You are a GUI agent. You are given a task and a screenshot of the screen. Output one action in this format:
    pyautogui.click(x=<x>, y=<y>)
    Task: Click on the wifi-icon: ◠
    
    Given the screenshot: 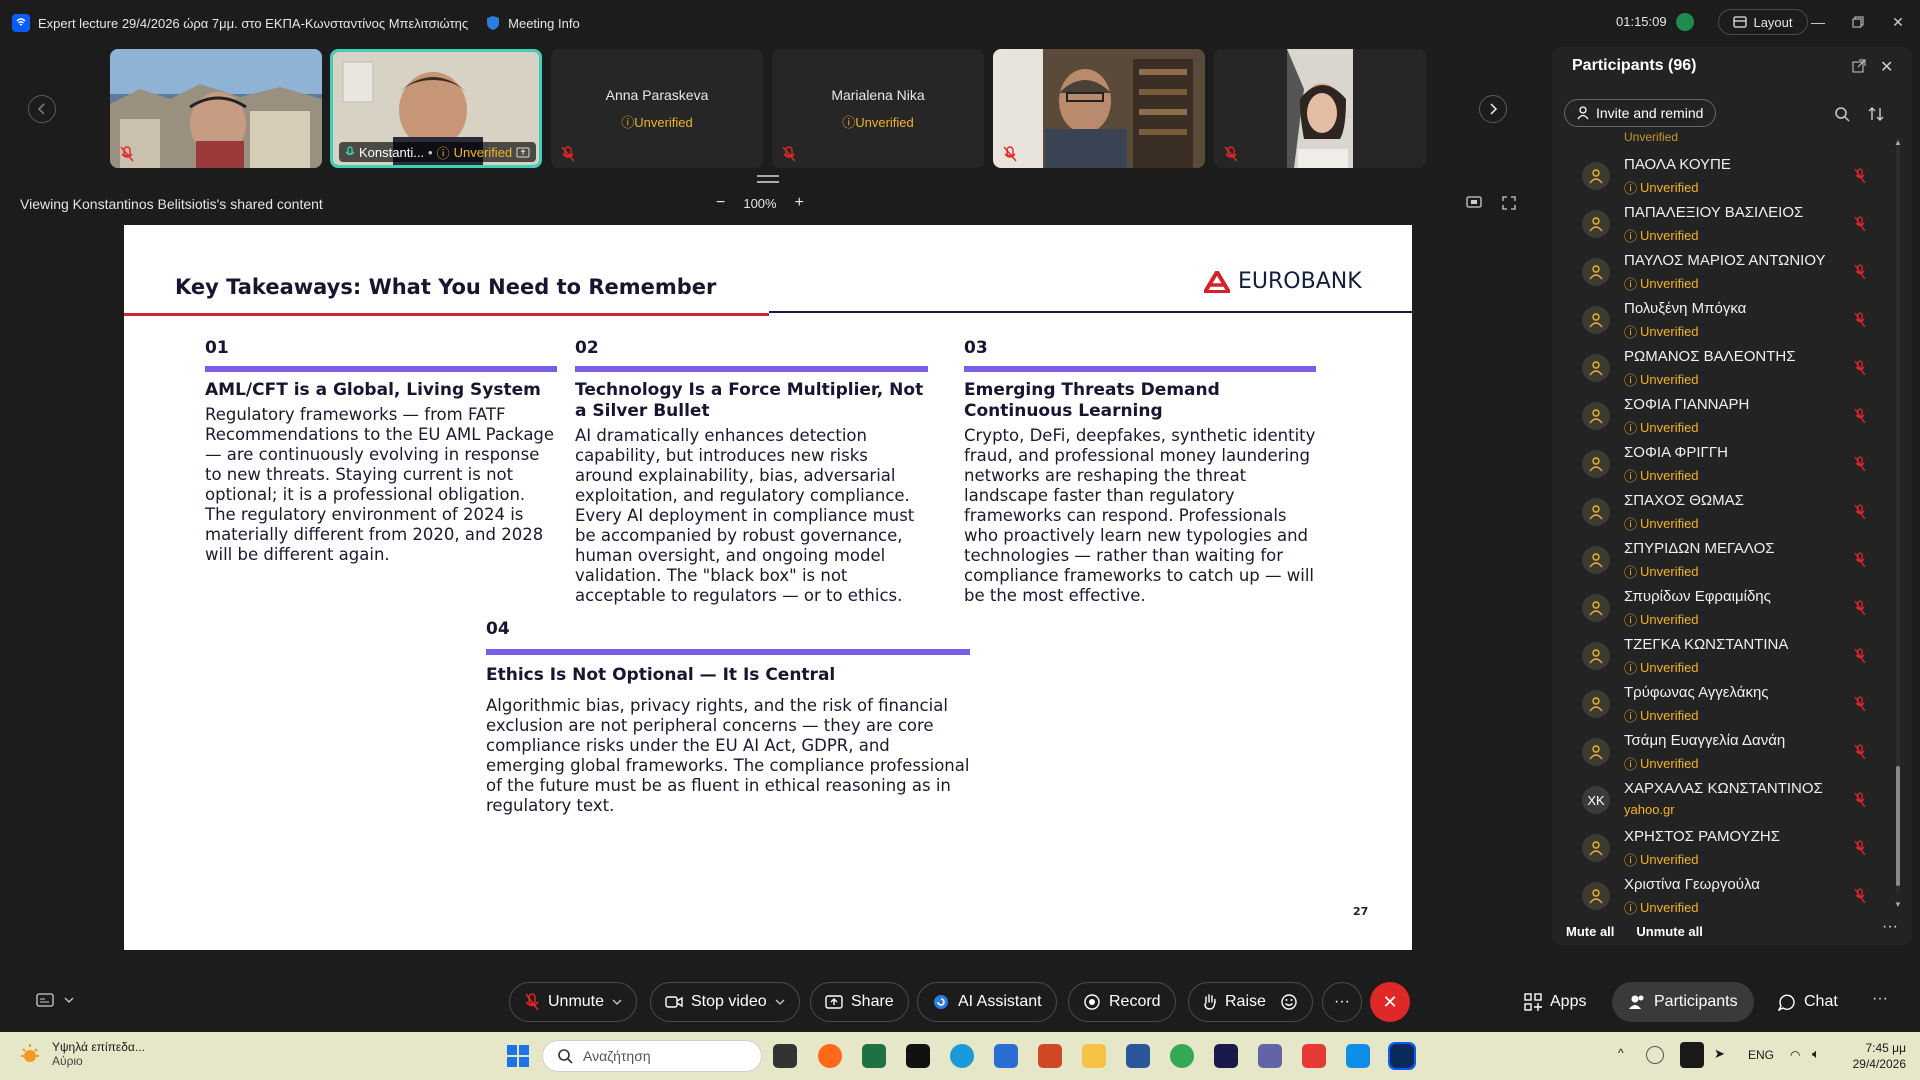 What is the action you would take?
    pyautogui.click(x=1795, y=1055)
    